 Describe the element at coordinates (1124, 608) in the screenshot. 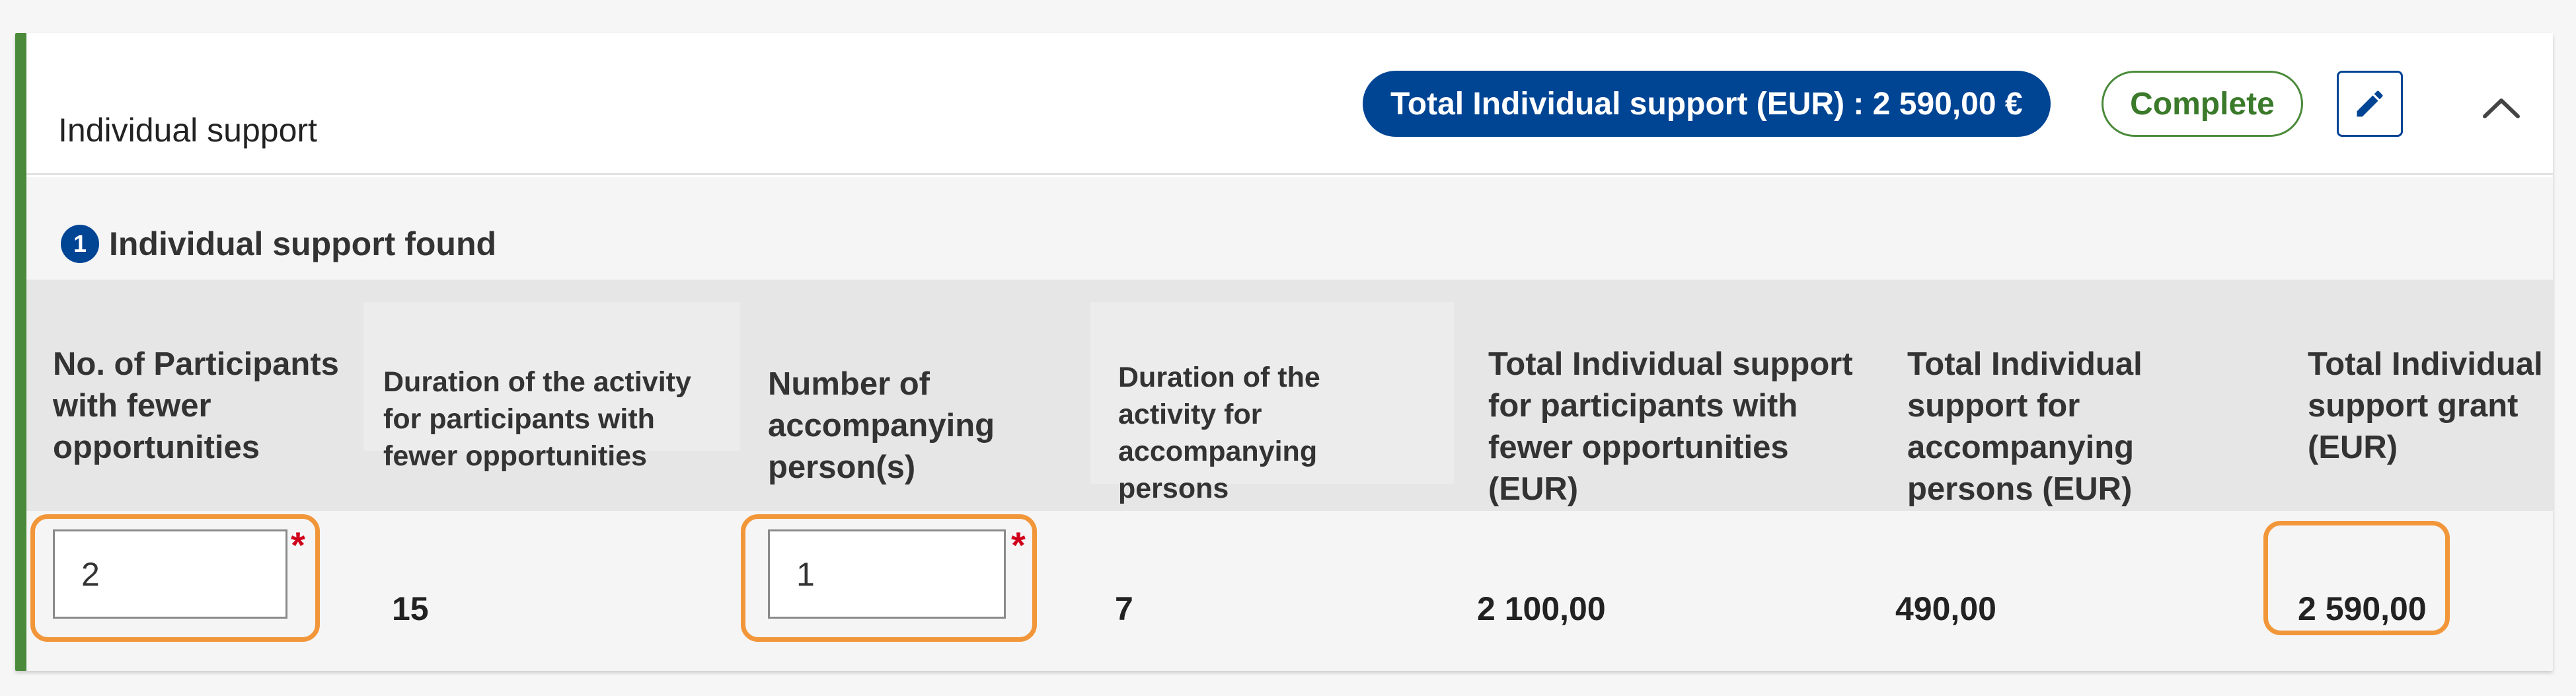

I see `duration-accompanying-value: 7` at that location.